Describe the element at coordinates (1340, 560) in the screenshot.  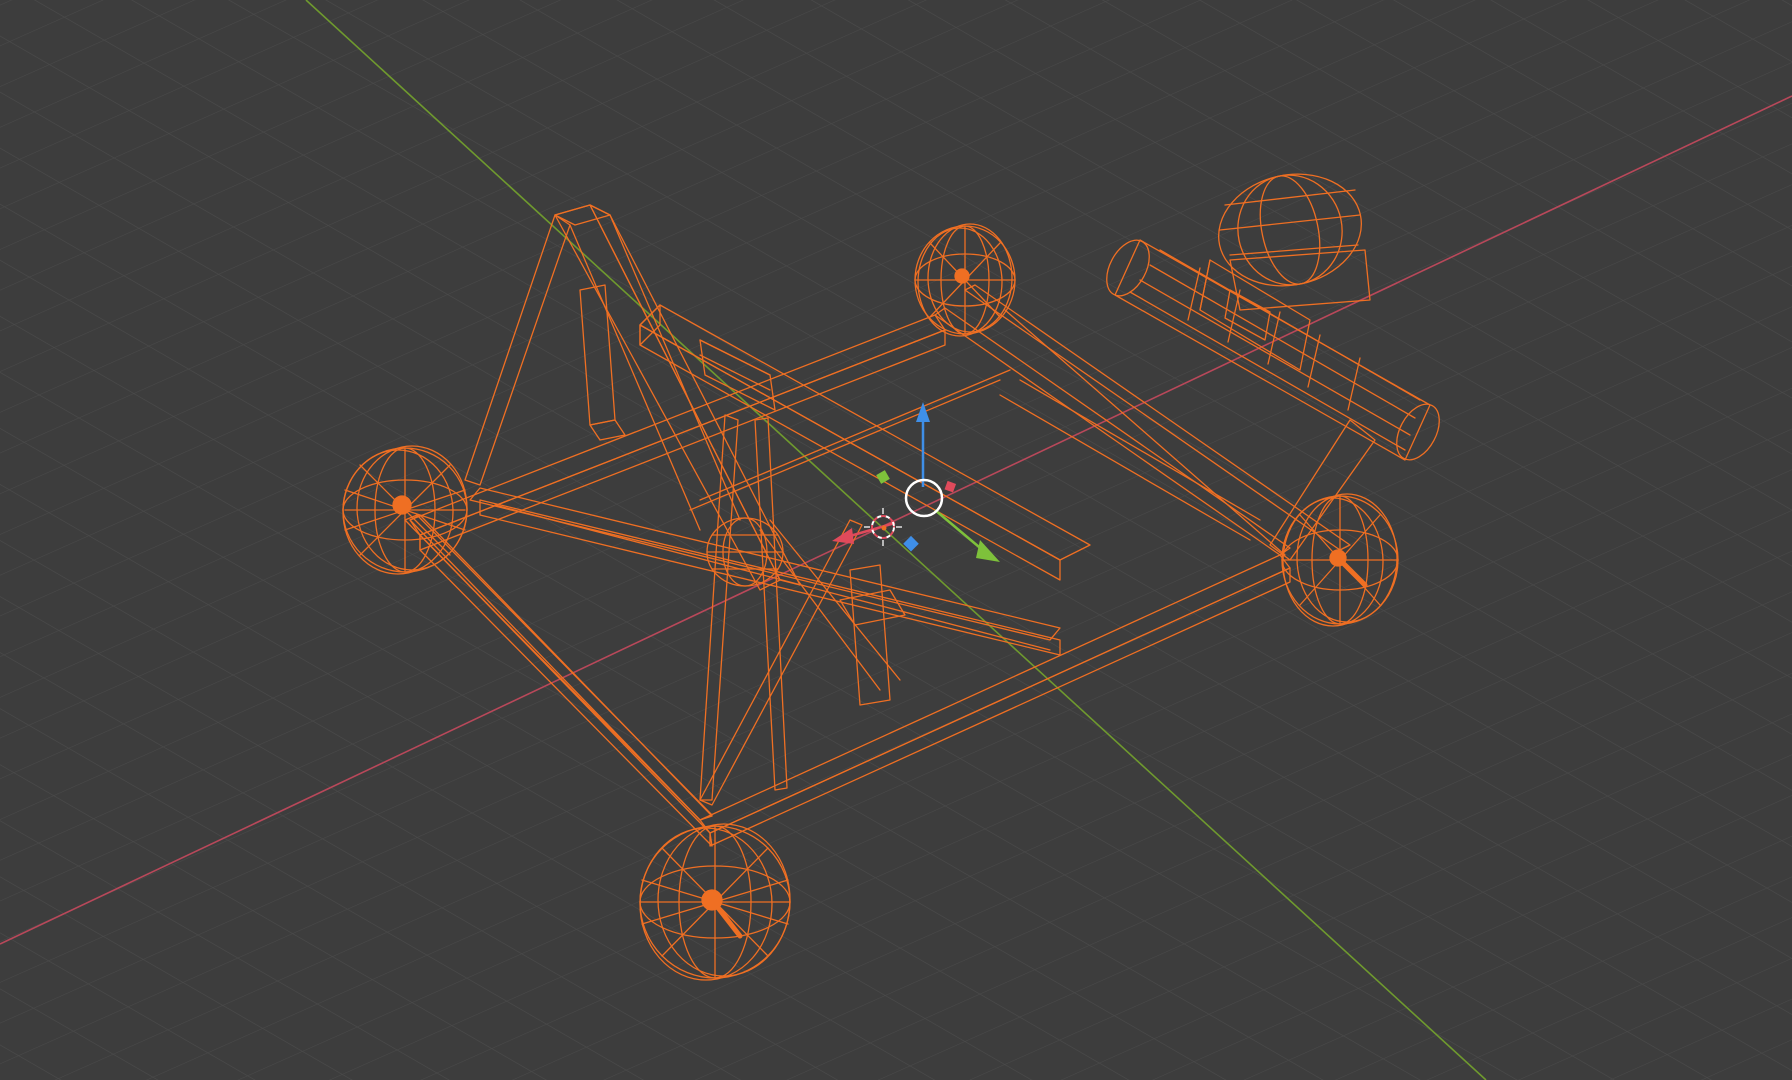
I see `wheel-back-right` at that location.